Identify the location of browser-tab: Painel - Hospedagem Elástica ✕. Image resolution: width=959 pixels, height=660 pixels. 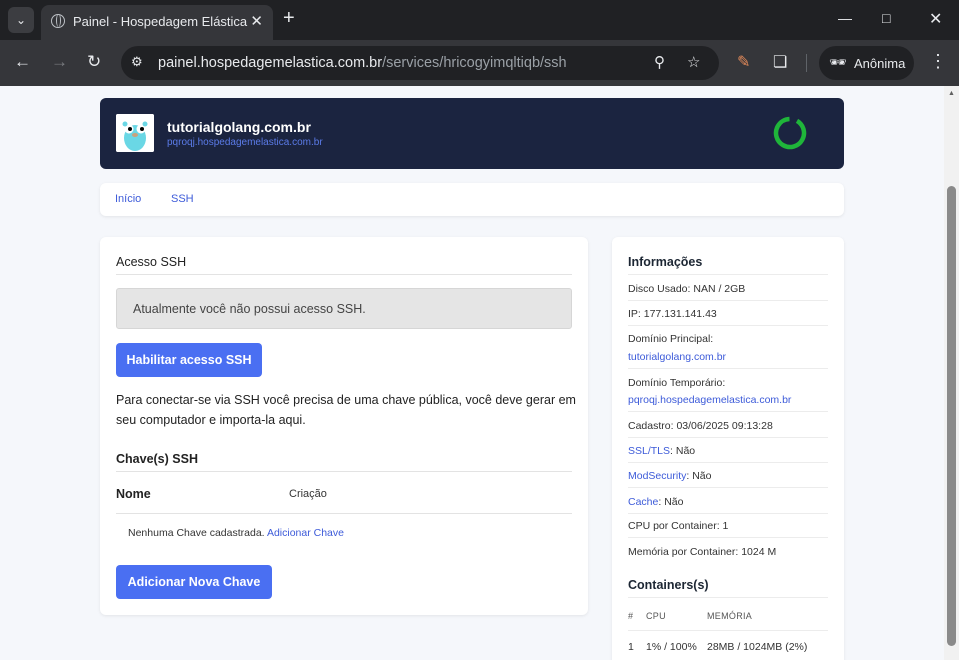
(157, 22).